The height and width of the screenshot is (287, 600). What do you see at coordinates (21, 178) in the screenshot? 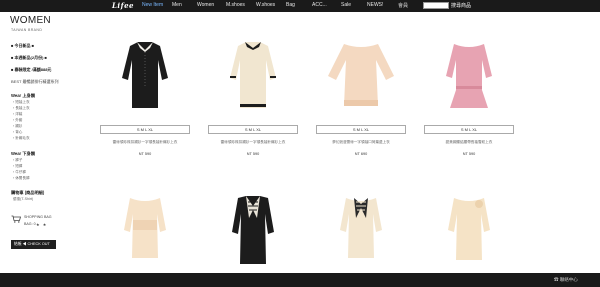
I see `sidebar-item-casual-pants: › 休閒長褲` at bounding box center [21, 178].